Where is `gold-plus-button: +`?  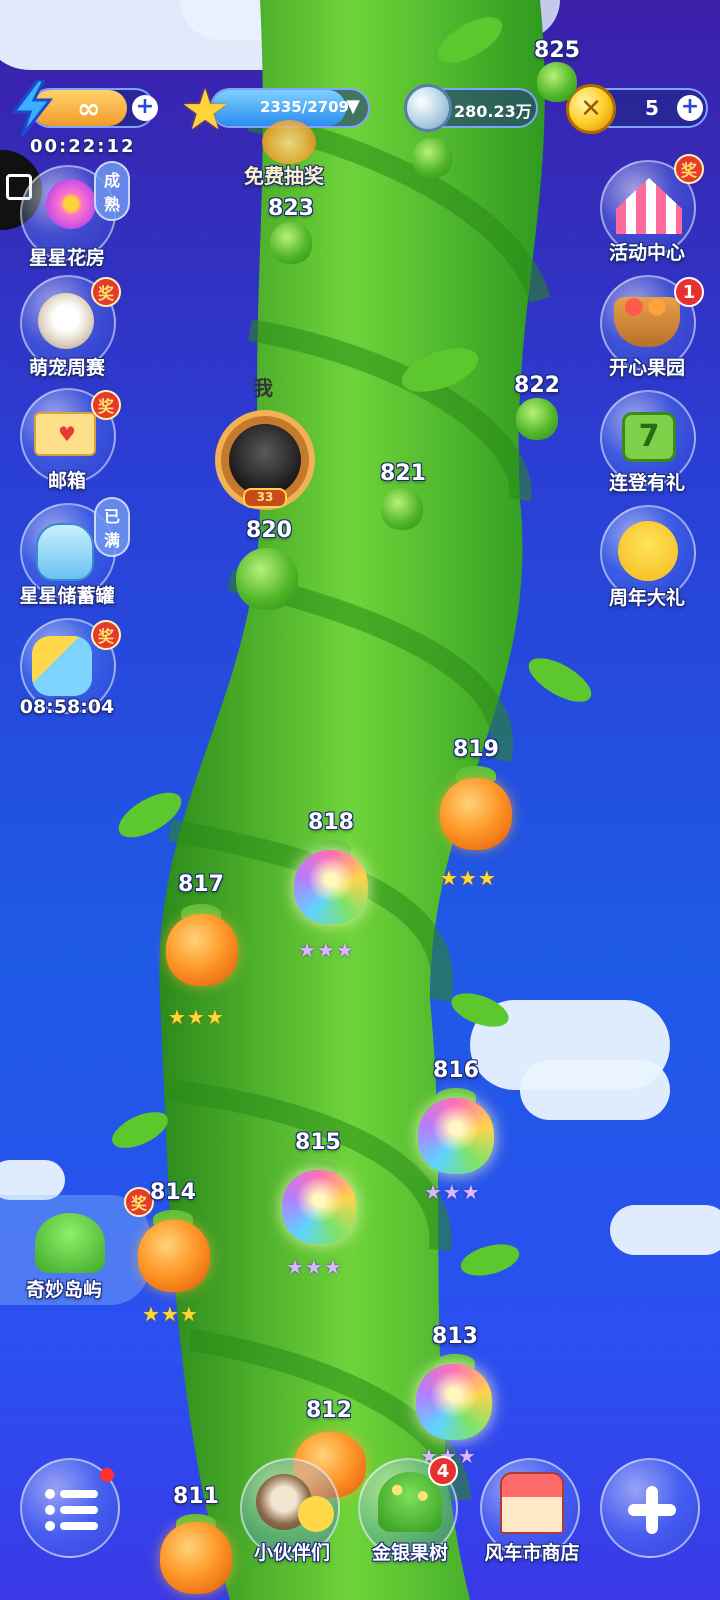 gold-plus-button: + is located at coordinates (690, 108).